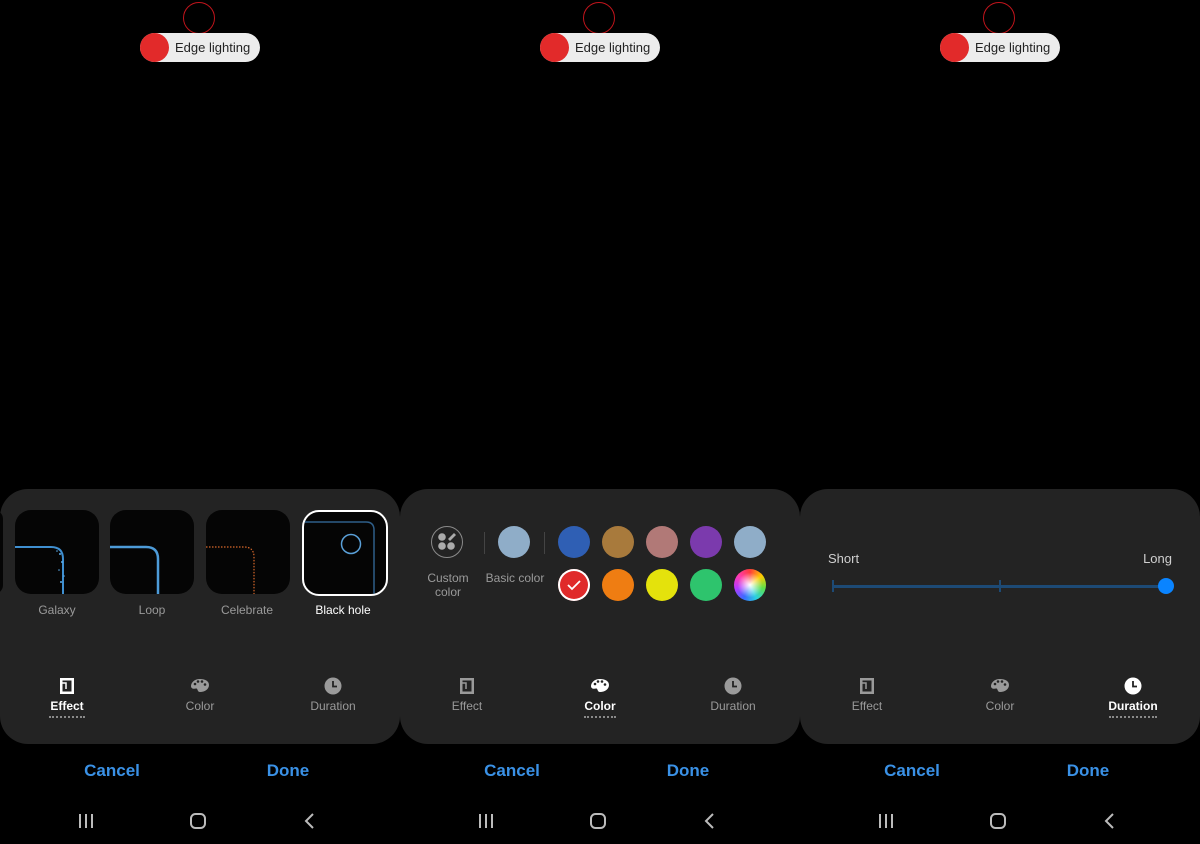 The width and height of the screenshot is (1200, 844). I want to click on color-swatch-light-blue, so click(750, 542).